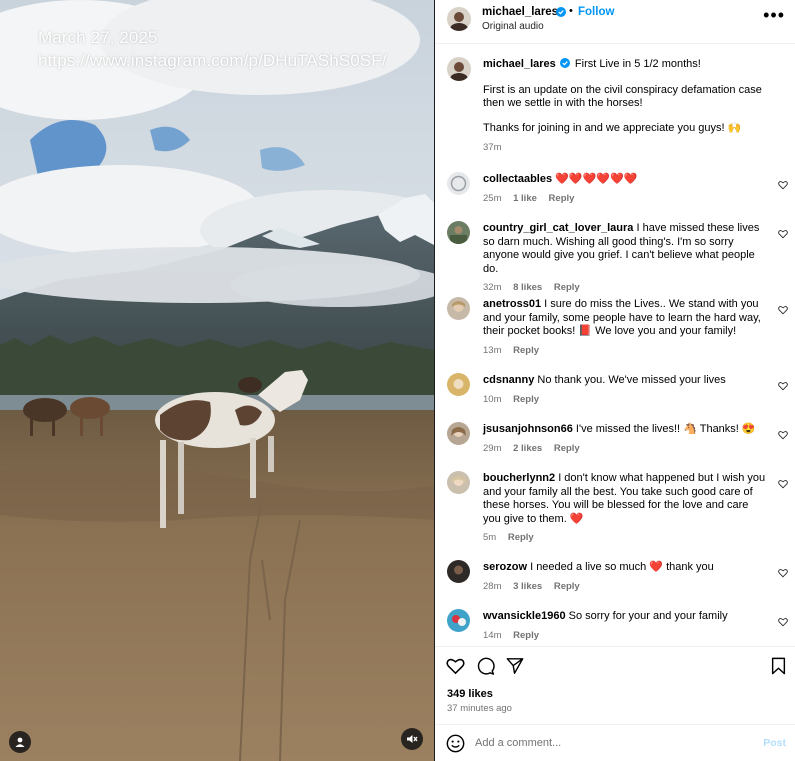  I want to click on author-username: michael_lares, so click(520, 12).